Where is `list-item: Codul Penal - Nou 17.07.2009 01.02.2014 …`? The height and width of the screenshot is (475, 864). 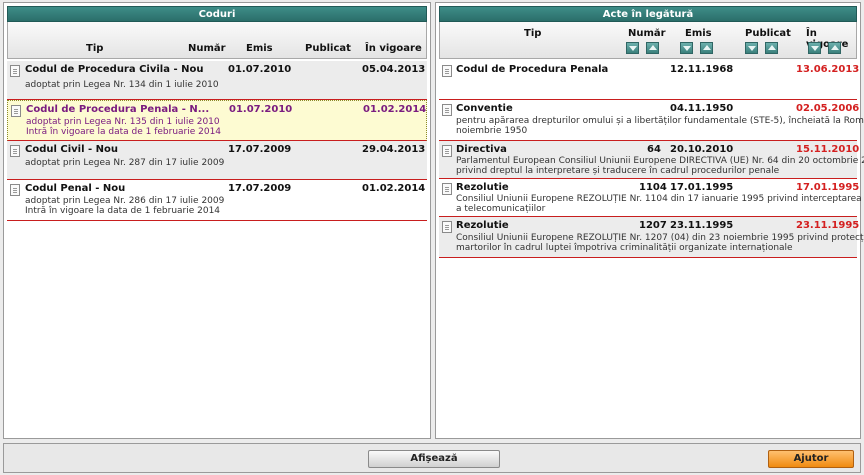
list-item: Codul Penal - Nou 17.07.2009 01.02.2014 … is located at coordinates (217, 200).